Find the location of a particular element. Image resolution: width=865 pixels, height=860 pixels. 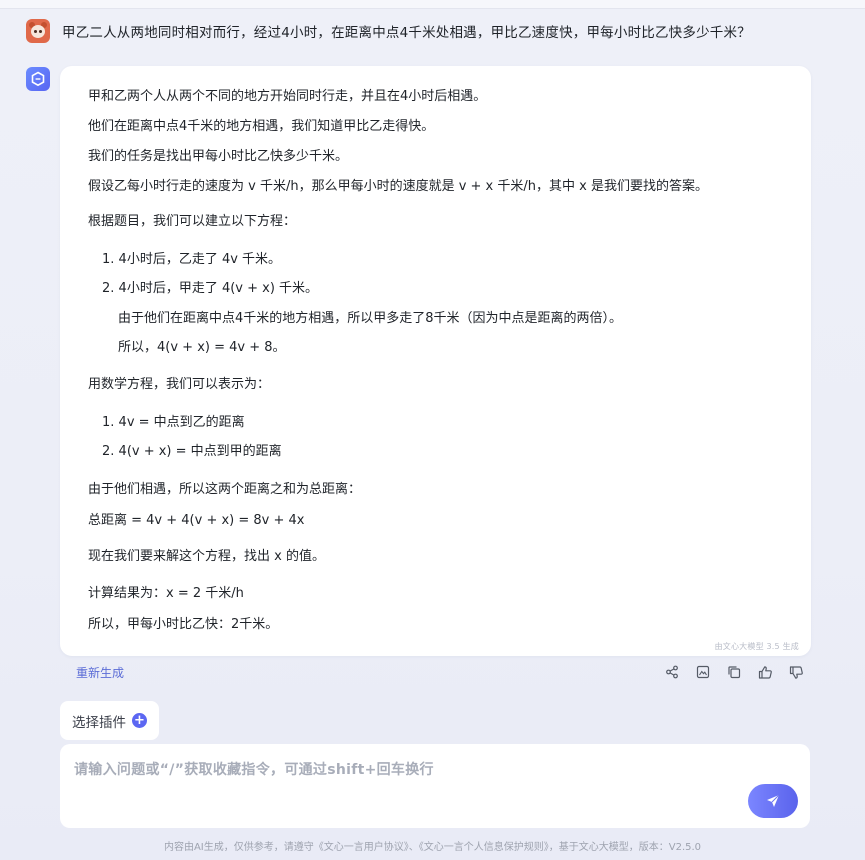

select-plugin-button: 选择插件 + is located at coordinates (109, 720).